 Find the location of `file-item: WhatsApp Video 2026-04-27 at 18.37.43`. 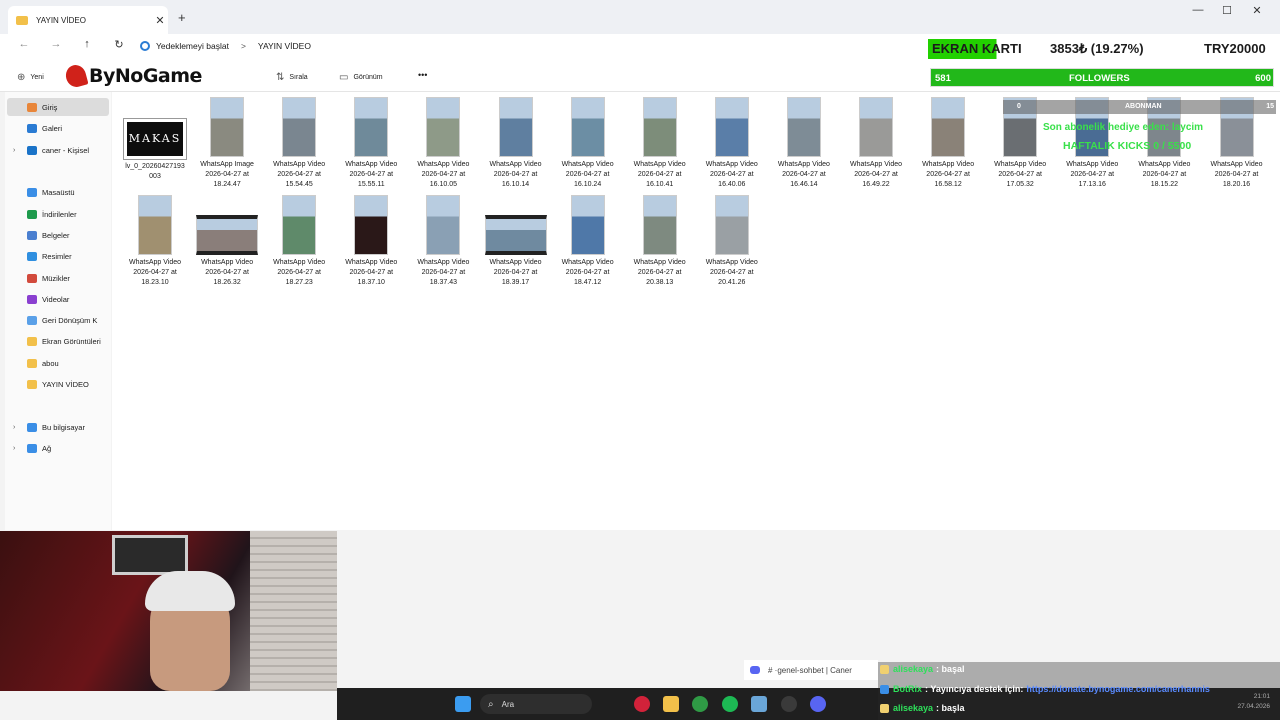

file-item: WhatsApp Video 2026-04-27 at 18.37.43 is located at coordinates (443, 241).